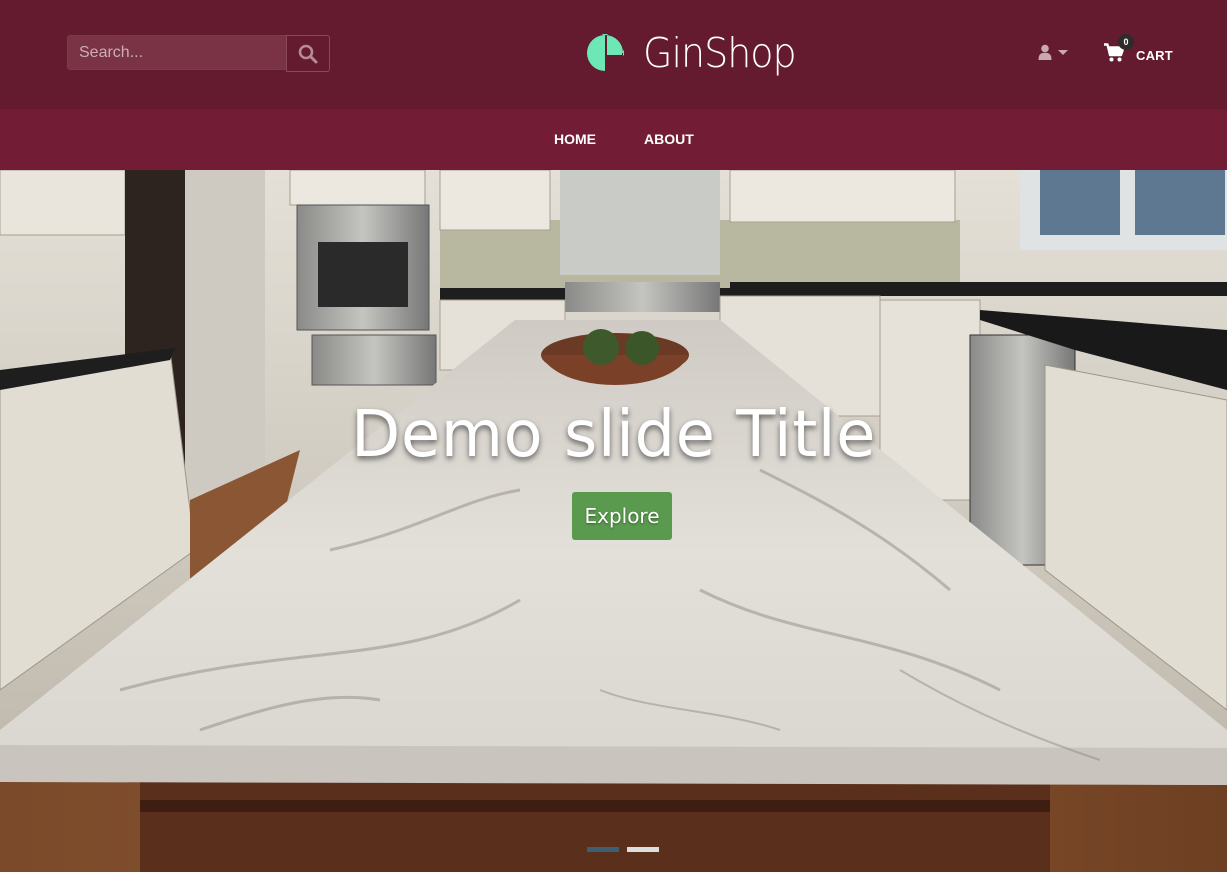 Image resolution: width=1227 pixels, height=872 pixels. I want to click on brand-logo: GinShop, so click(691, 53).